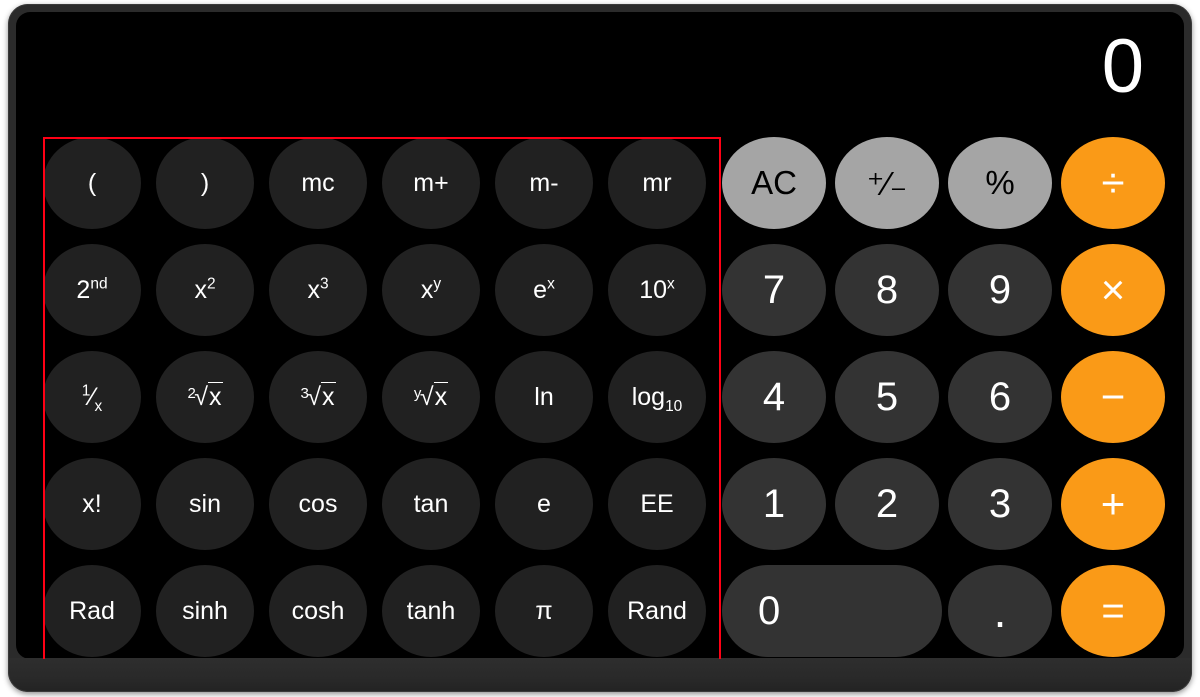 The image size is (1200, 697). What do you see at coordinates (431, 183) in the screenshot?
I see `key-memory-add: m+` at bounding box center [431, 183].